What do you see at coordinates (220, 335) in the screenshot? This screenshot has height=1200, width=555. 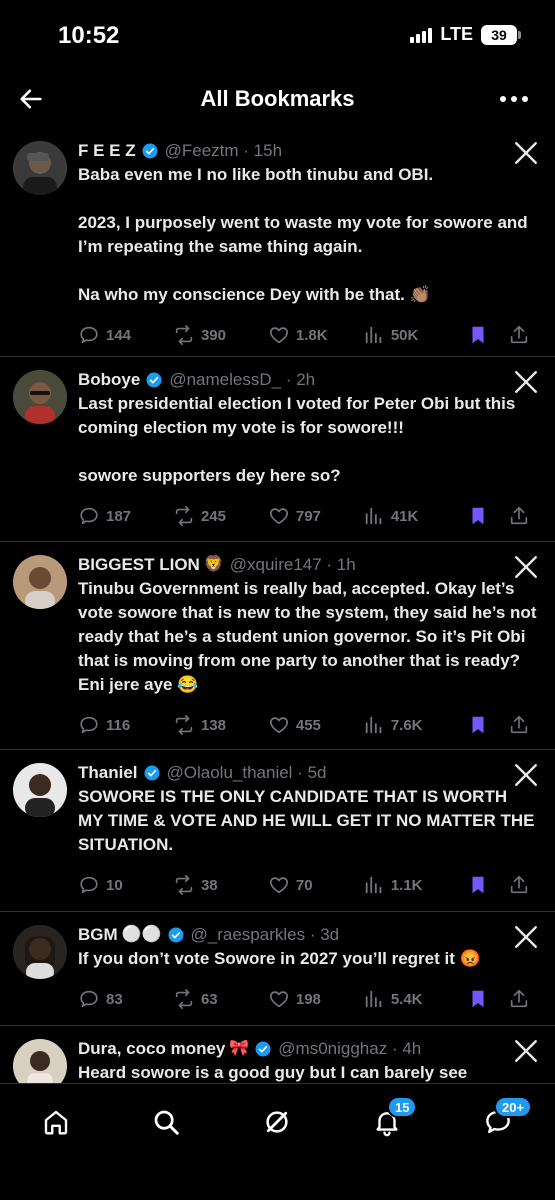 I see `repost-button: 390` at bounding box center [220, 335].